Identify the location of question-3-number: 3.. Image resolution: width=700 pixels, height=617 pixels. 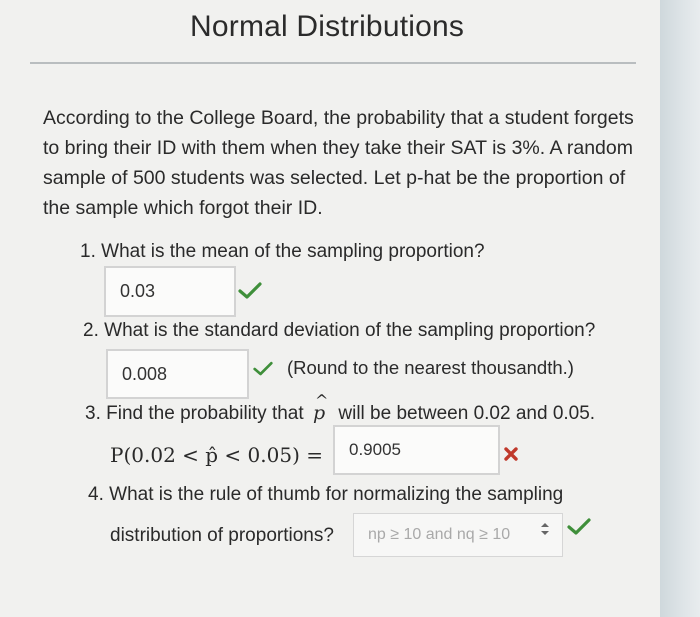
(93, 413).